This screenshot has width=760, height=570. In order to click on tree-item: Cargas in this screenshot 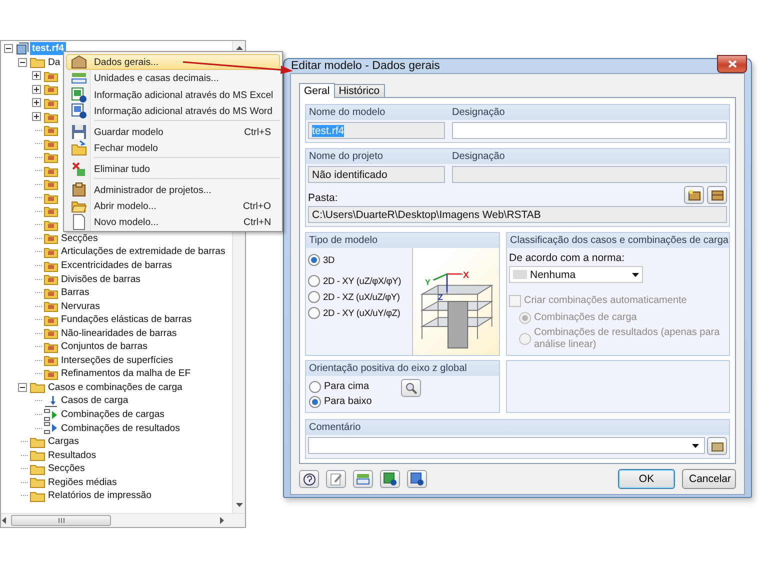, I will do `click(63, 441)`.